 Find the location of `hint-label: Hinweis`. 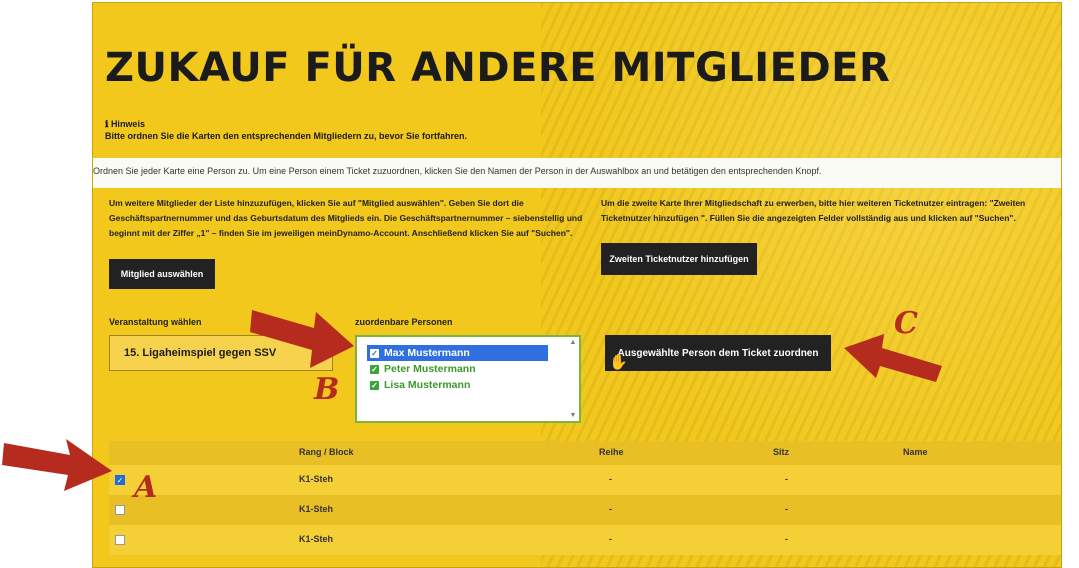

hint-label: Hinweis is located at coordinates (127, 124).